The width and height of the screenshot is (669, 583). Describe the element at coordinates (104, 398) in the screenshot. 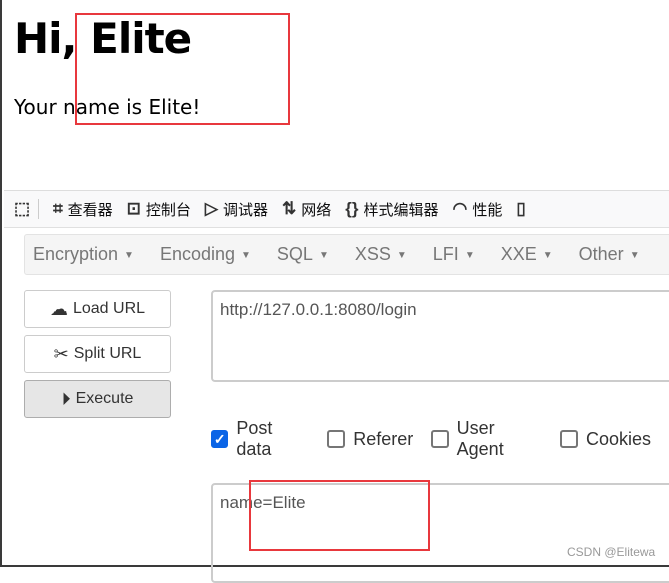

I see `button-label: Execute` at that location.